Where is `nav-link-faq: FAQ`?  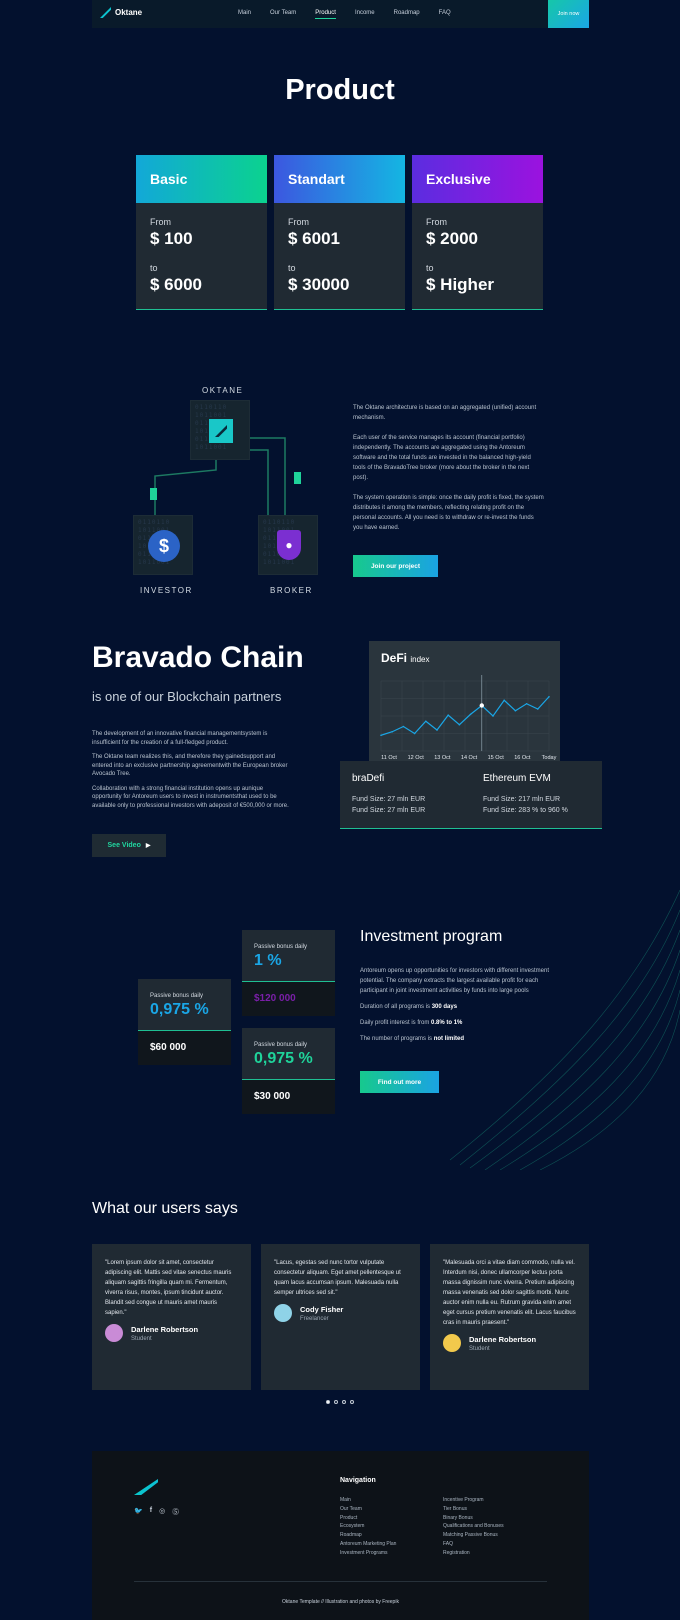
nav-link-faq: FAQ is located at coordinates (445, 14).